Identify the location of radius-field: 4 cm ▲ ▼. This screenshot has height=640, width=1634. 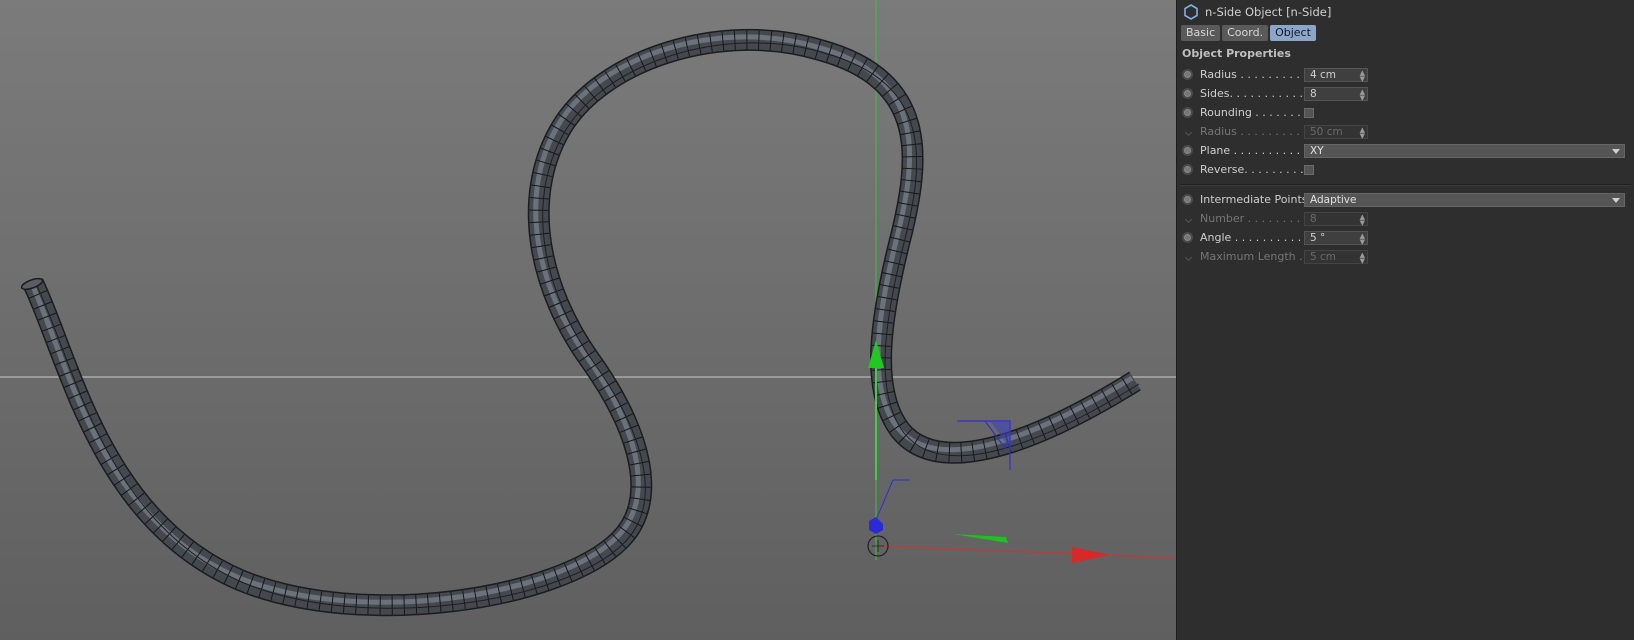
(1336, 74).